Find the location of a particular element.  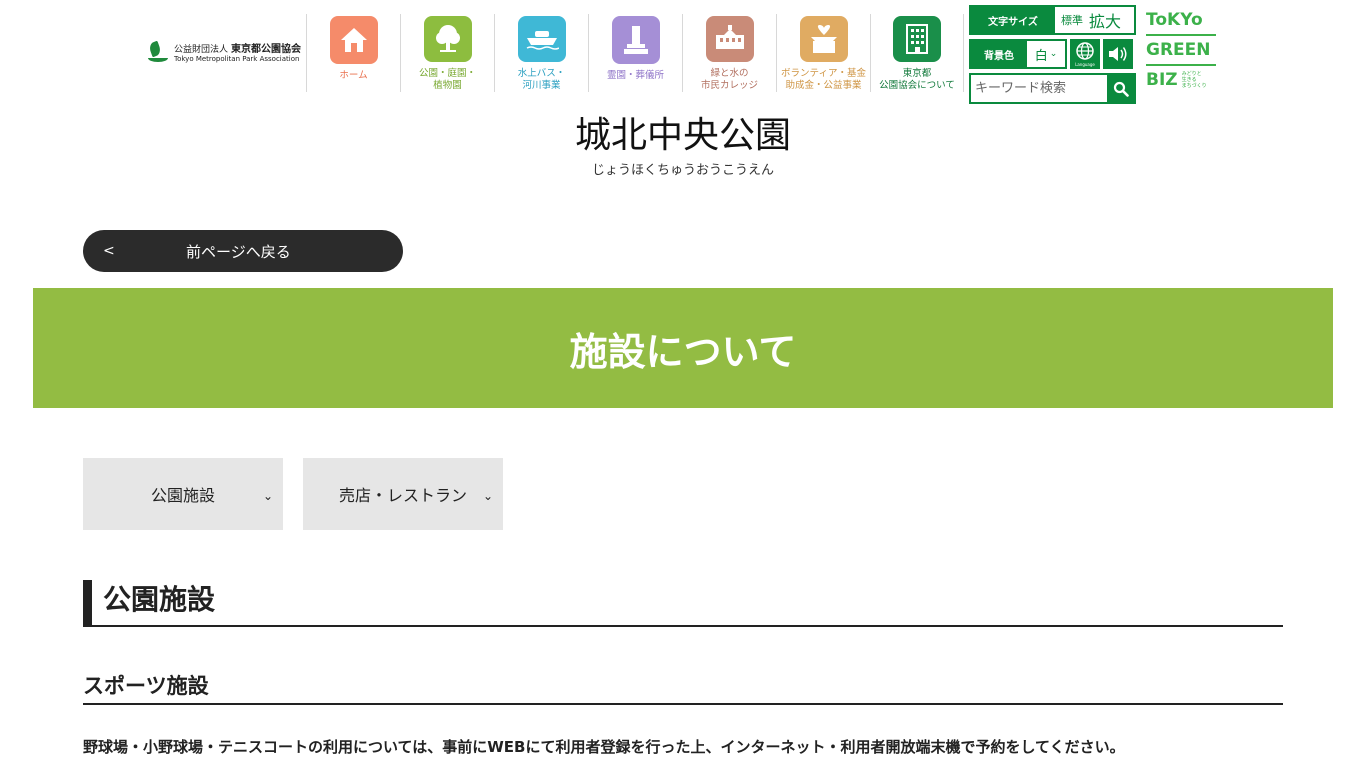

read-aloud-button is located at coordinates (1118, 54).